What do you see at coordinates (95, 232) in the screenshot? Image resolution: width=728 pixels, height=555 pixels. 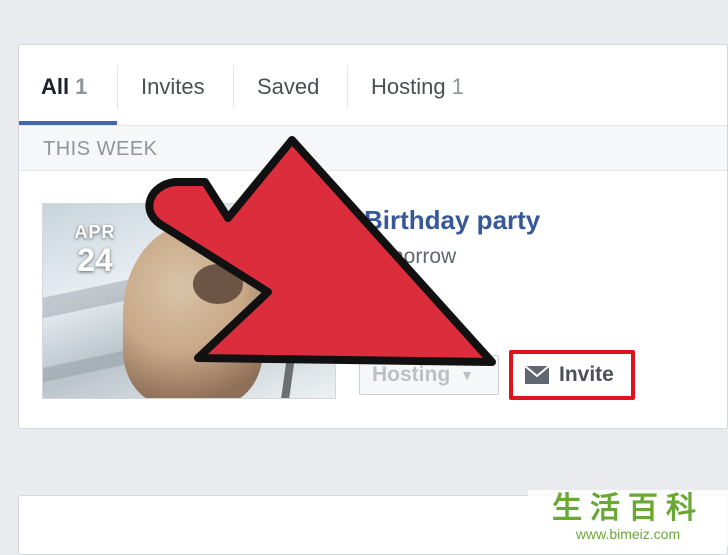 I see `event-date-month: APR` at bounding box center [95, 232].